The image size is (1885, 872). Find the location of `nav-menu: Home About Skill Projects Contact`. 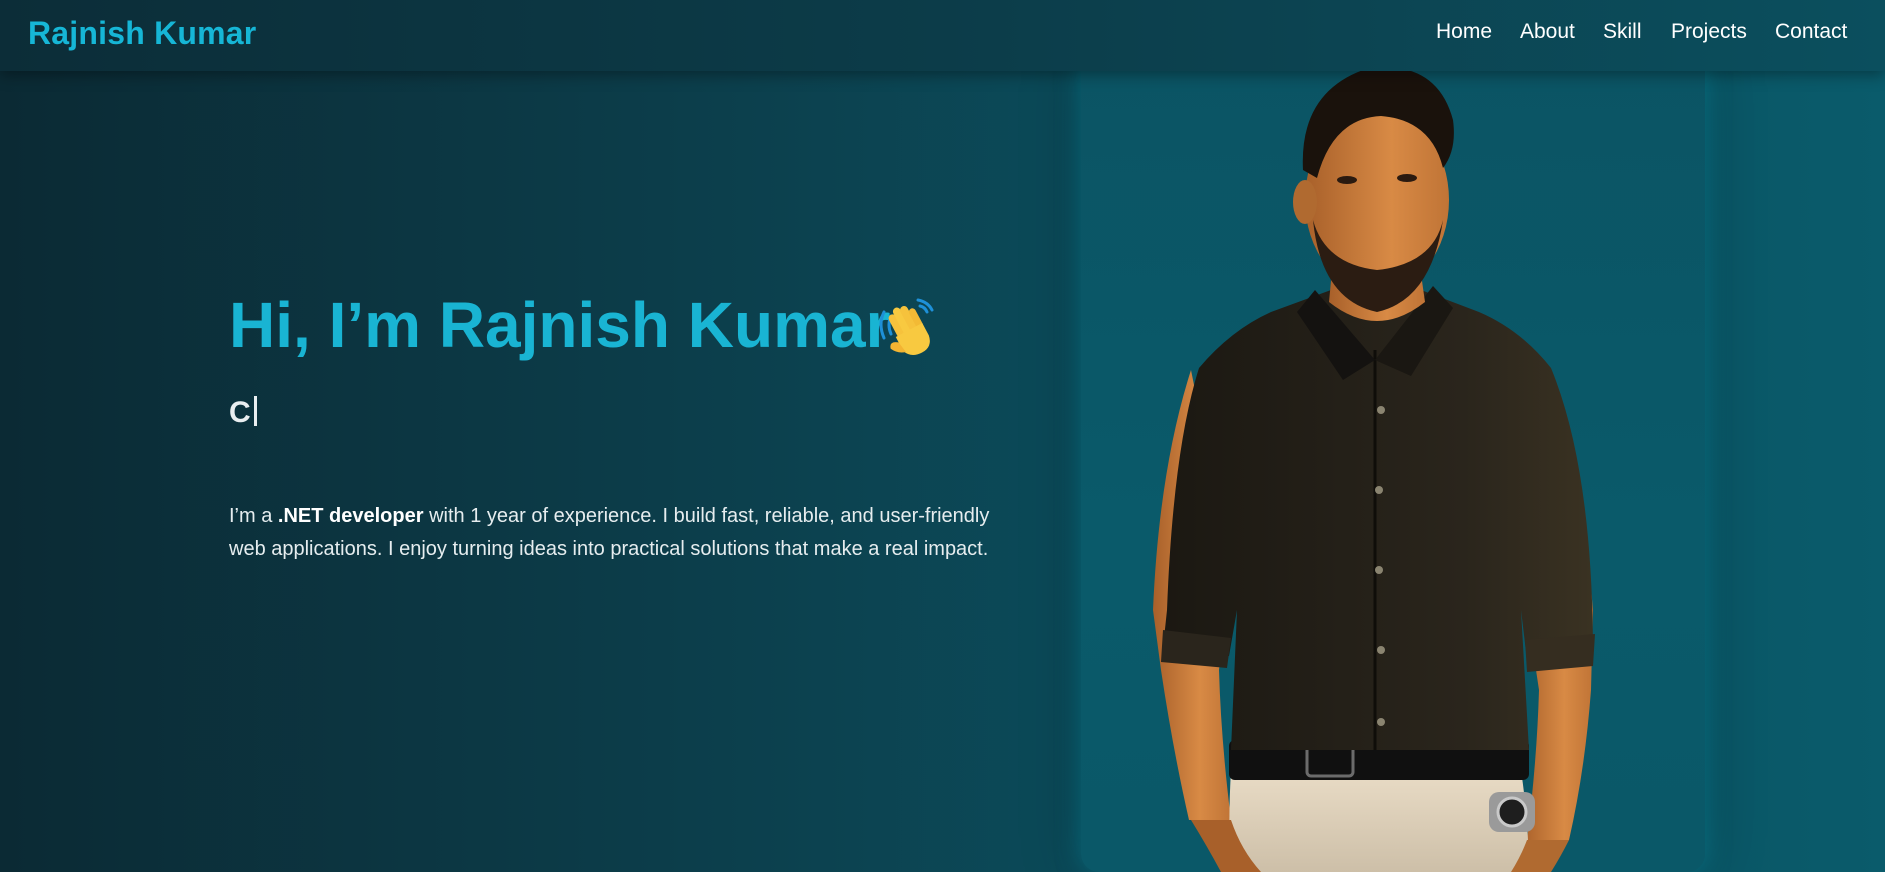

nav-menu: Home About Skill Projects Contact is located at coordinates (942, 35).